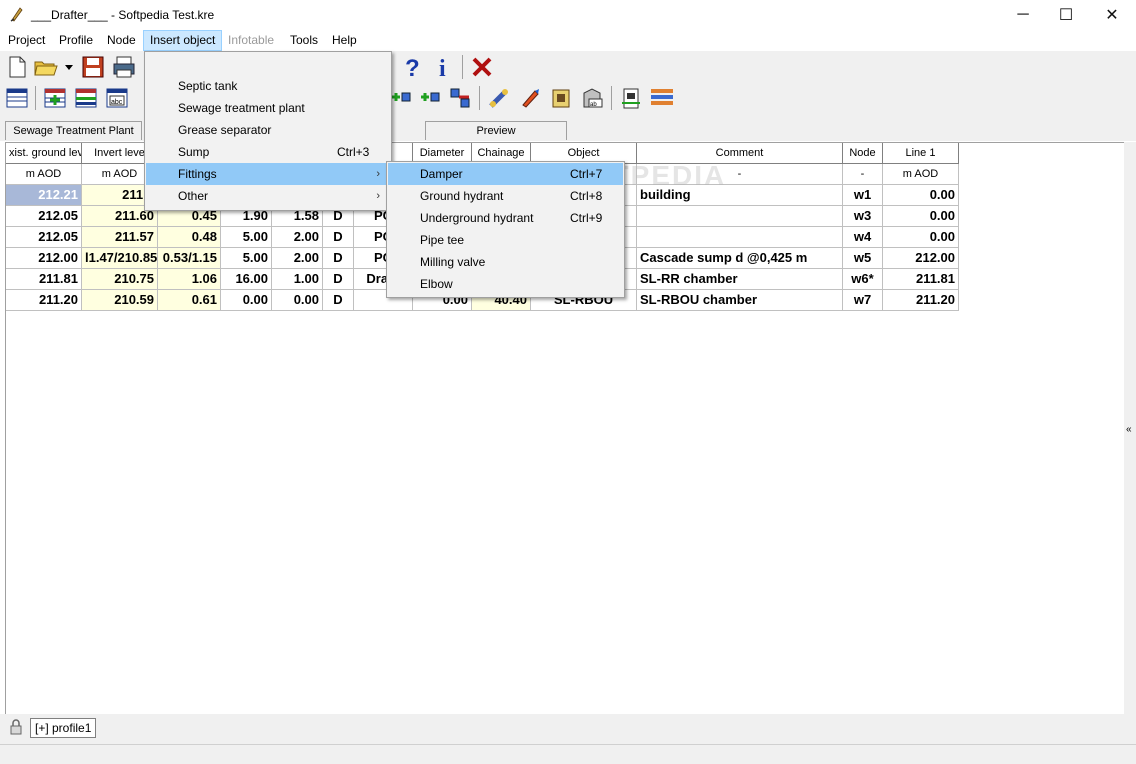 The height and width of the screenshot is (764, 1136). What do you see at coordinates (412, 67) in the screenshot?
I see `help-question-icon: ?` at bounding box center [412, 67].